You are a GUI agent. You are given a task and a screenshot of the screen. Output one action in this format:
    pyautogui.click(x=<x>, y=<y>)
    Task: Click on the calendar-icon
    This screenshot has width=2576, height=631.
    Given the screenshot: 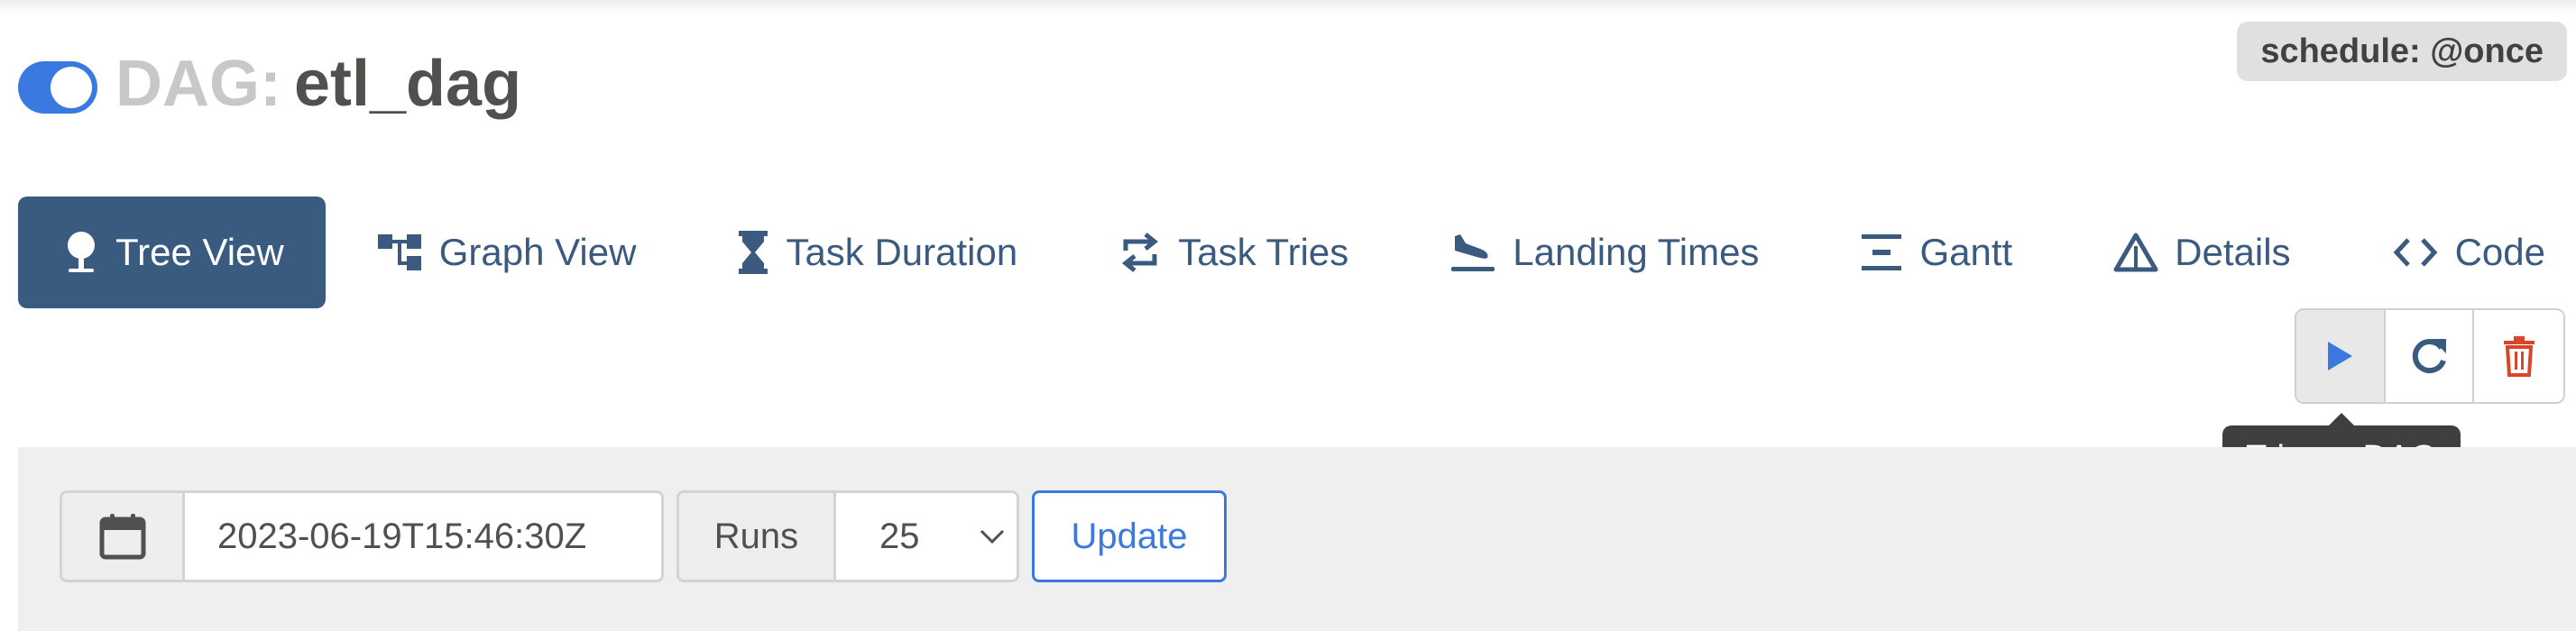 What is the action you would take?
    pyautogui.click(x=122, y=537)
    